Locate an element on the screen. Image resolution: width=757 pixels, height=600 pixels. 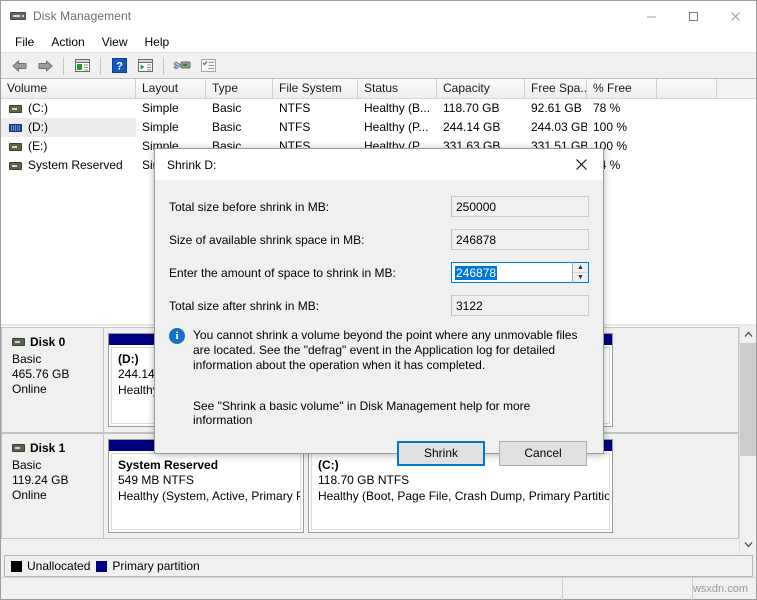
status-bar: wsxdn.com is located at coordinates (378, 588).